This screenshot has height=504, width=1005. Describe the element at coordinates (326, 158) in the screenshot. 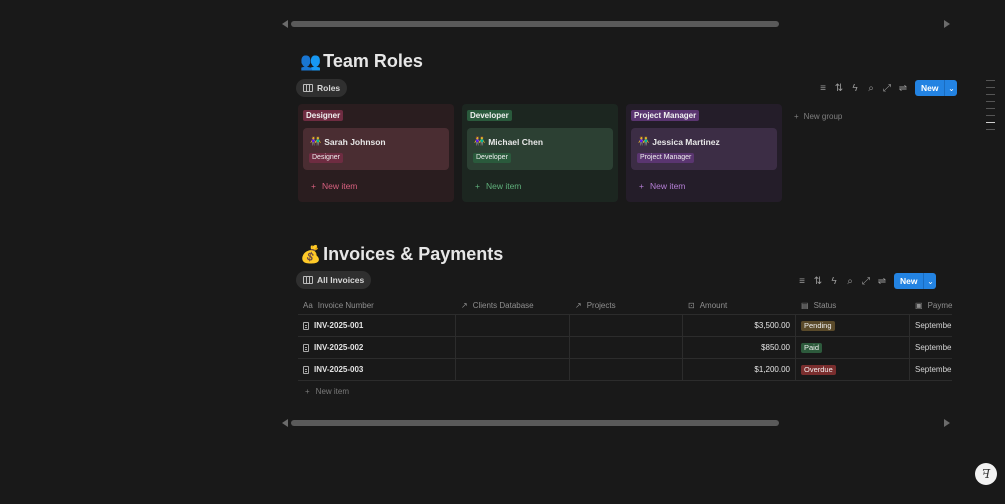

I see `role-tag: Designer` at that location.